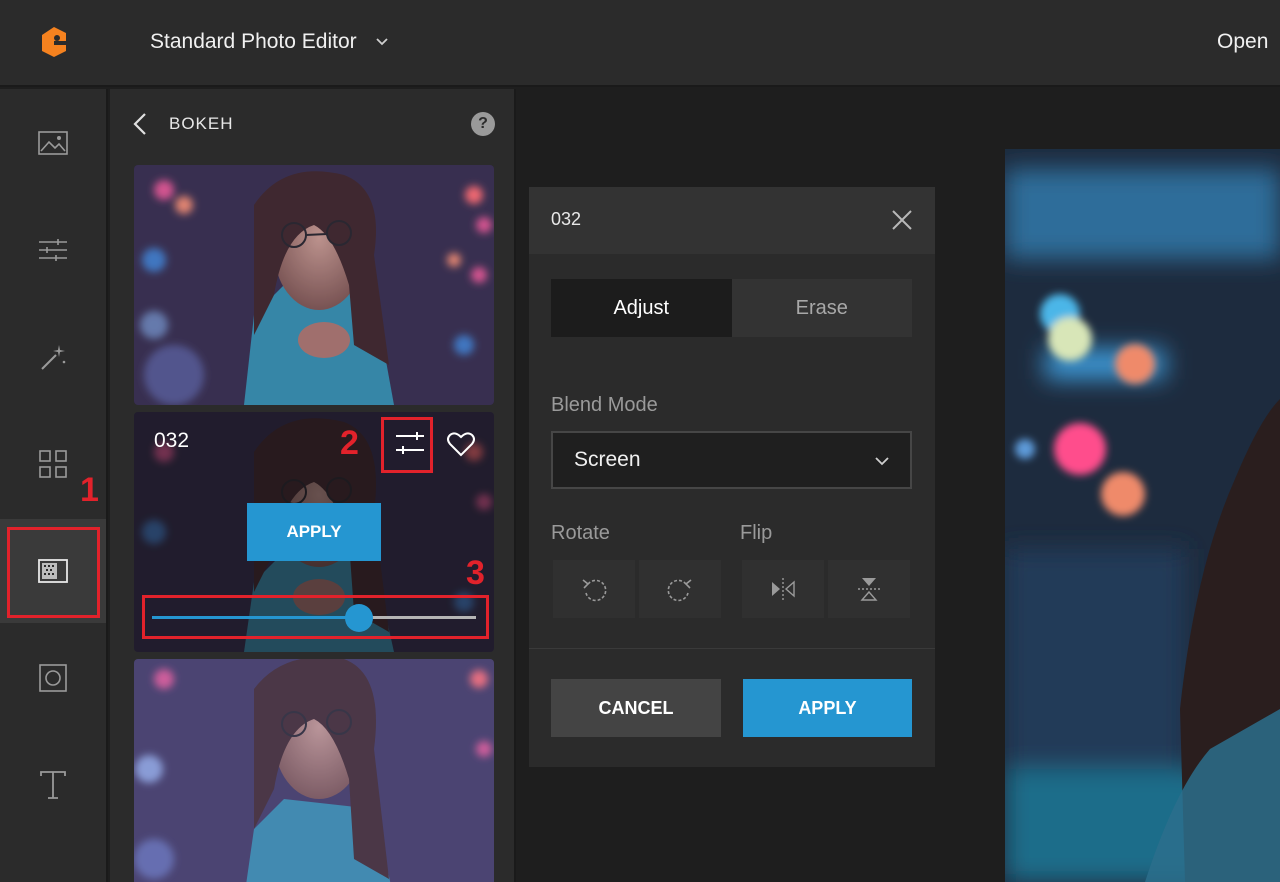 This screenshot has width=1280, height=882. I want to click on cancel-button: CANCEL, so click(636, 708).